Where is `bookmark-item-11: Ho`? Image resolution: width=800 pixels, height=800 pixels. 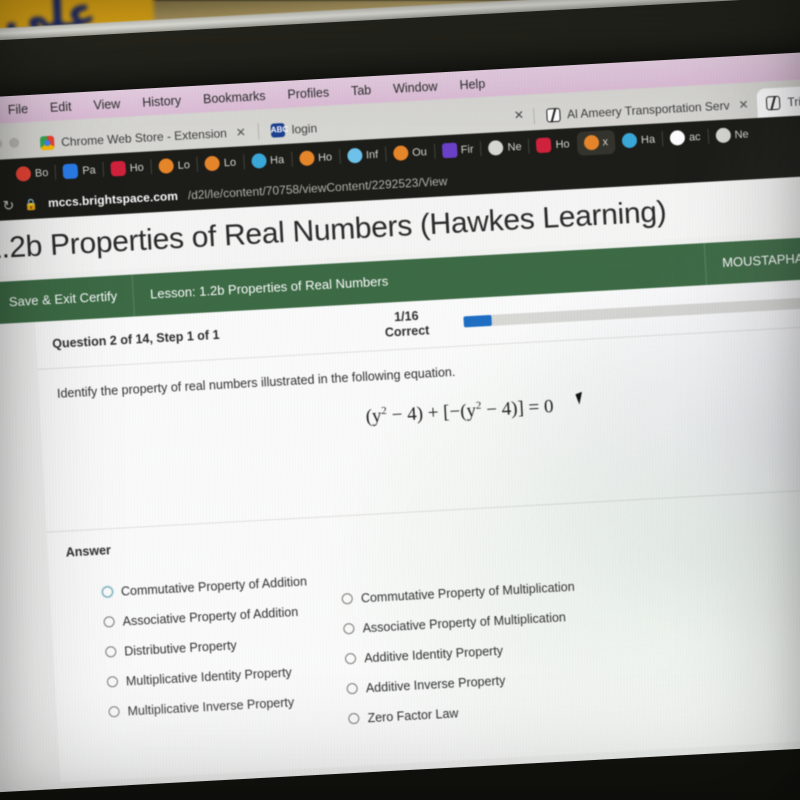 bookmark-item-11: Ho is located at coordinates (553, 145).